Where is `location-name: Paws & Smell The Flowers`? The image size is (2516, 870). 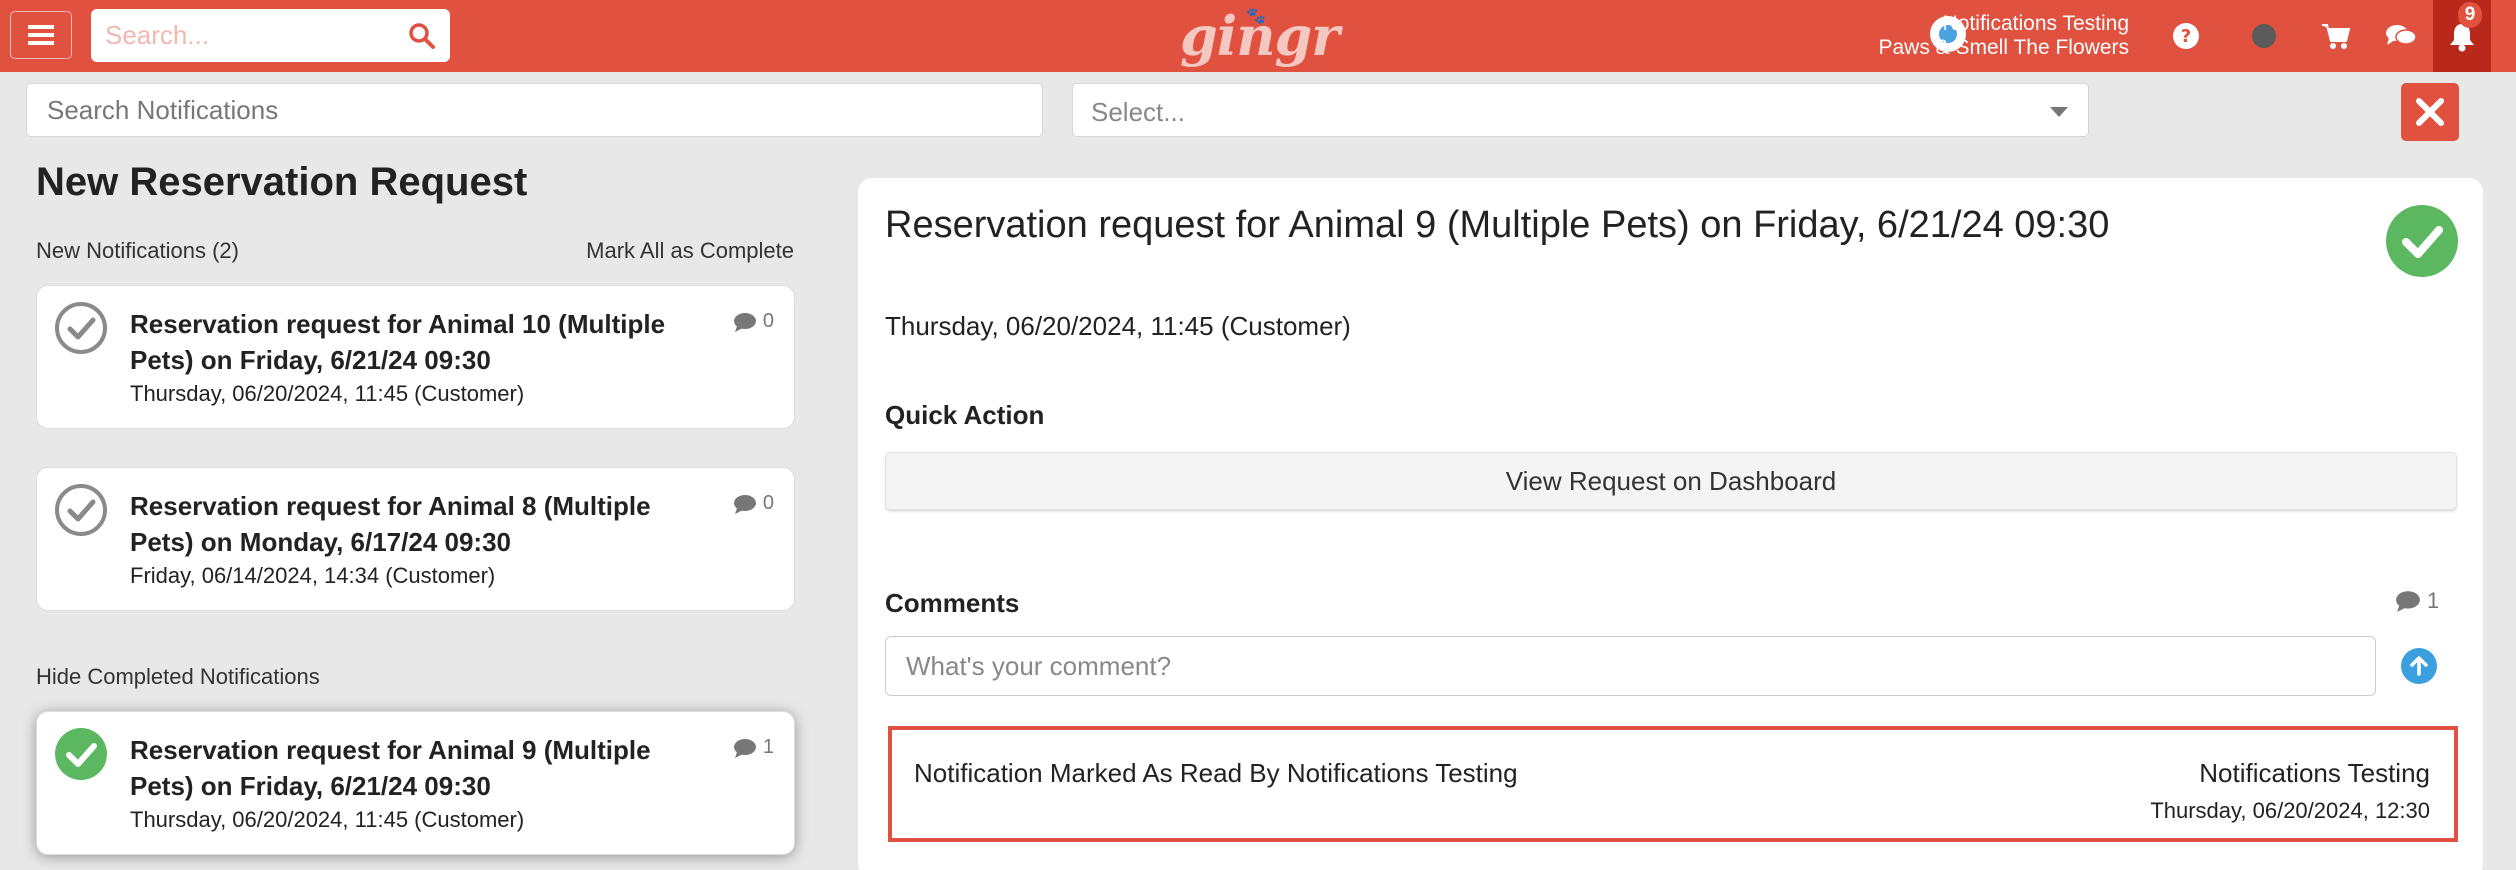
location-name: Paws & Smell The Flowers is located at coordinates (2003, 47).